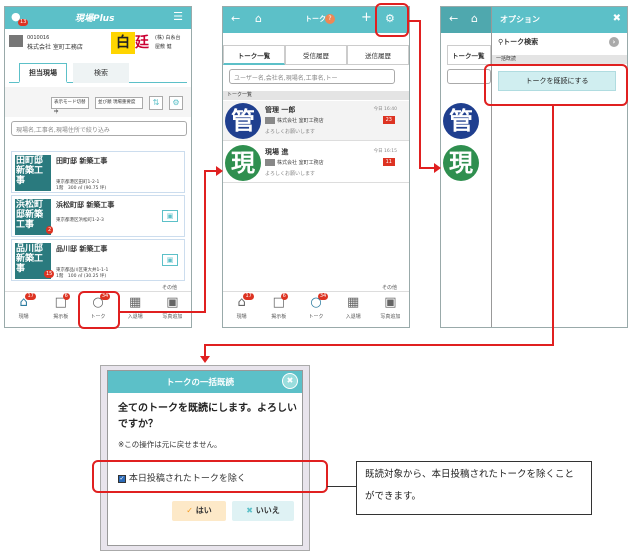  What do you see at coordinates (315, 19) in the screenshot?
I see `talk-title: トーク` at bounding box center [315, 19].